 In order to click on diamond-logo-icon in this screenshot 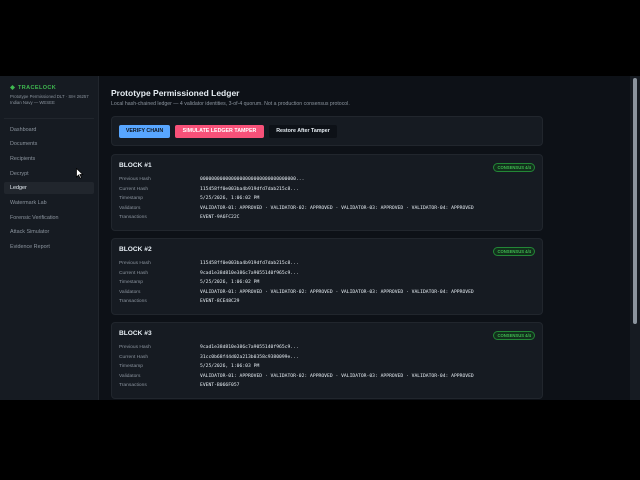, I will do `click(12, 87)`.